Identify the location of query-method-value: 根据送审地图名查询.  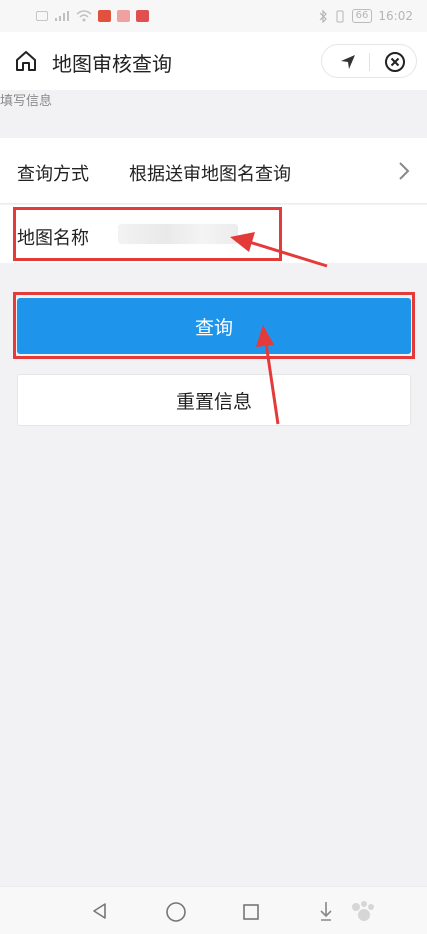
(210, 174).